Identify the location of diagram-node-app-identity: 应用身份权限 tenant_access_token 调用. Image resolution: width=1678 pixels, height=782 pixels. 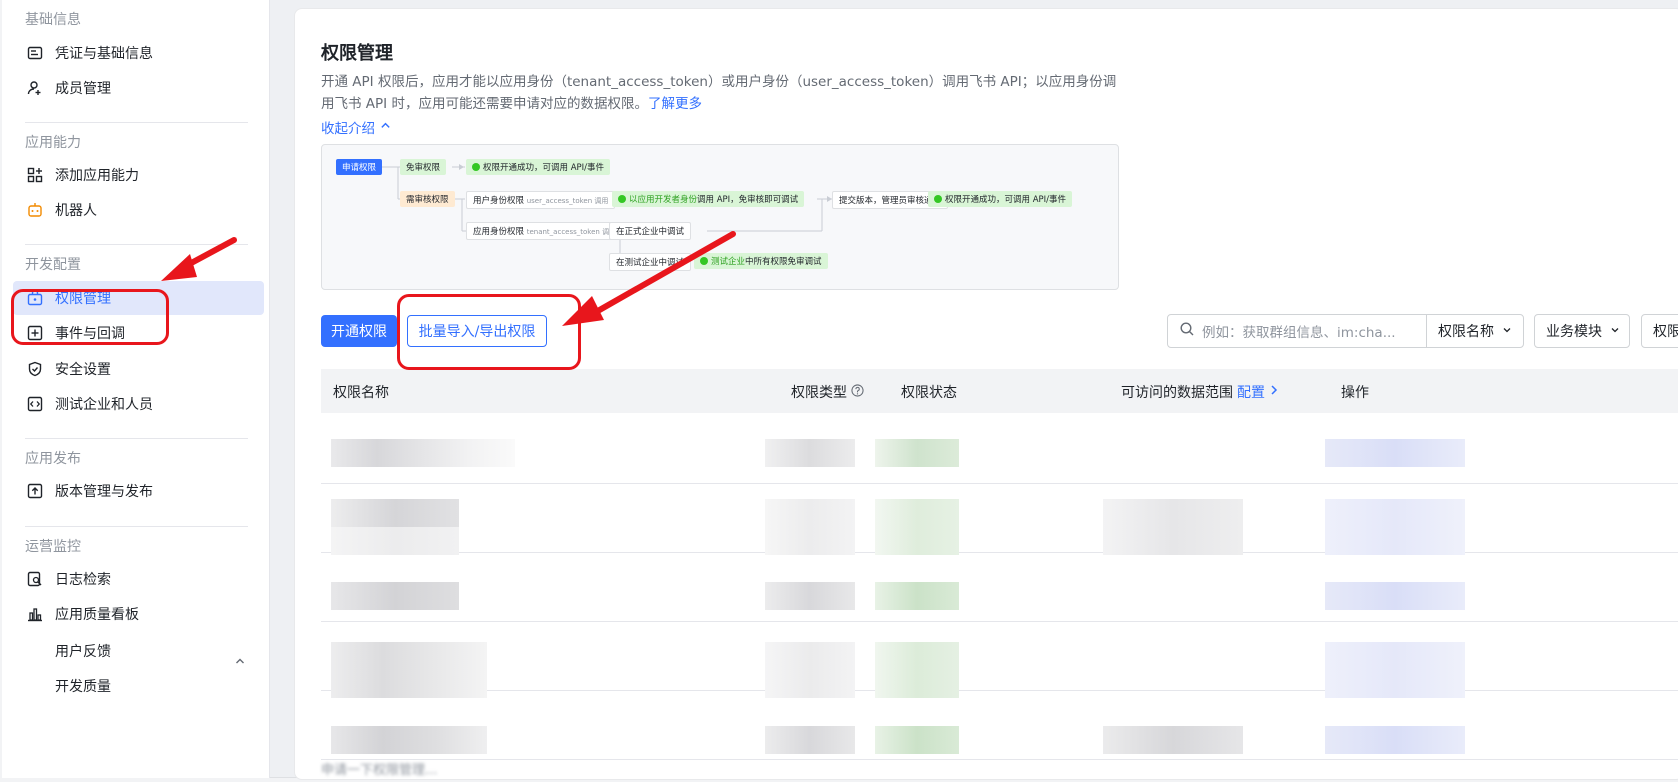
(545, 231).